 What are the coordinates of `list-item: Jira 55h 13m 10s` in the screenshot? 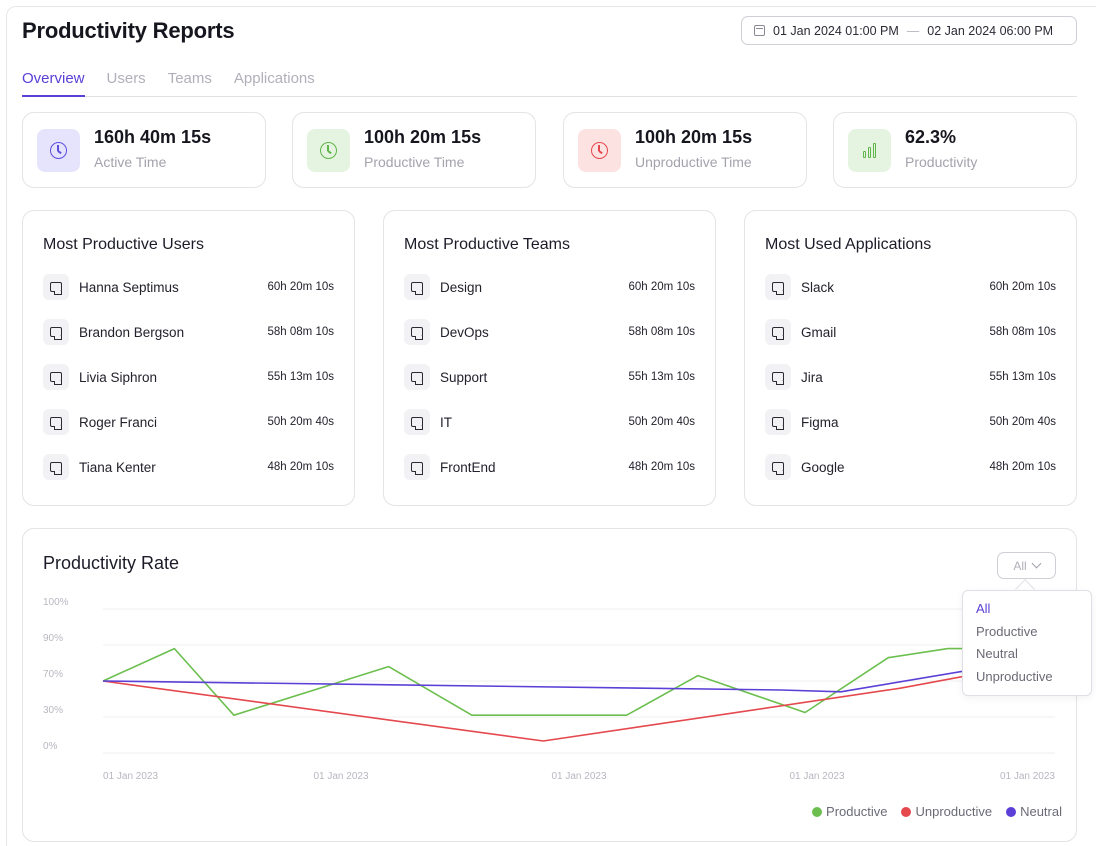 It's located at (910, 377).